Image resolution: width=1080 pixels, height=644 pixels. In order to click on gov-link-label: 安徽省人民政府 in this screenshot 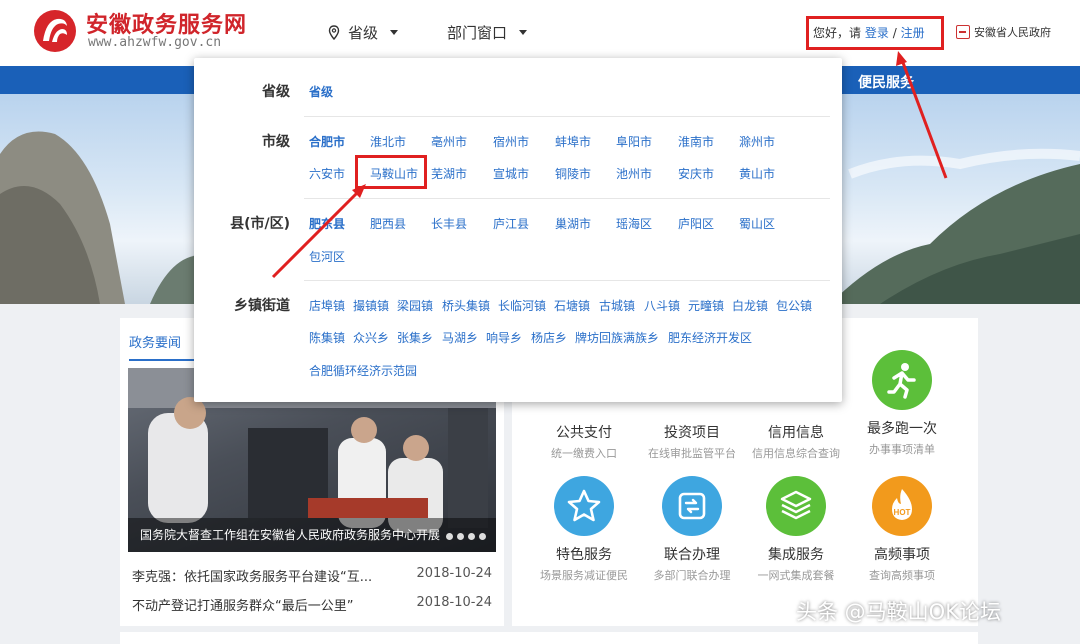, I will do `click(1012, 32)`.